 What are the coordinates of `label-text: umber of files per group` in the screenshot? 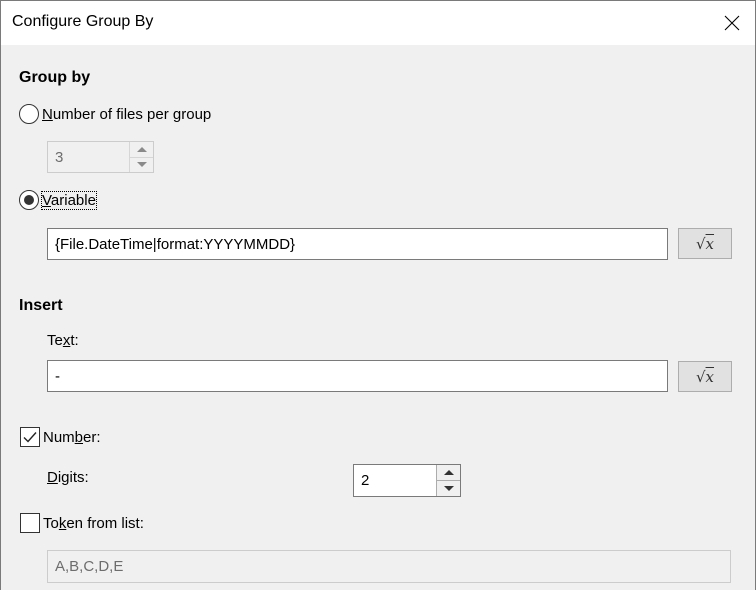 It's located at (132, 114).